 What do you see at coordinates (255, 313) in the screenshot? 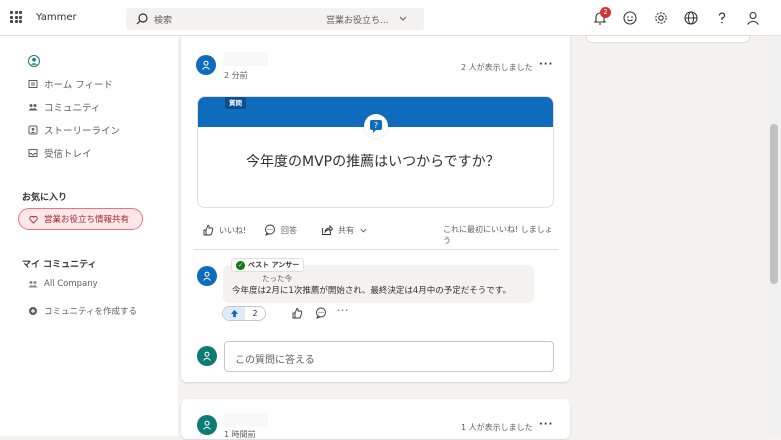
I see `upvote-count: 2` at bounding box center [255, 313].